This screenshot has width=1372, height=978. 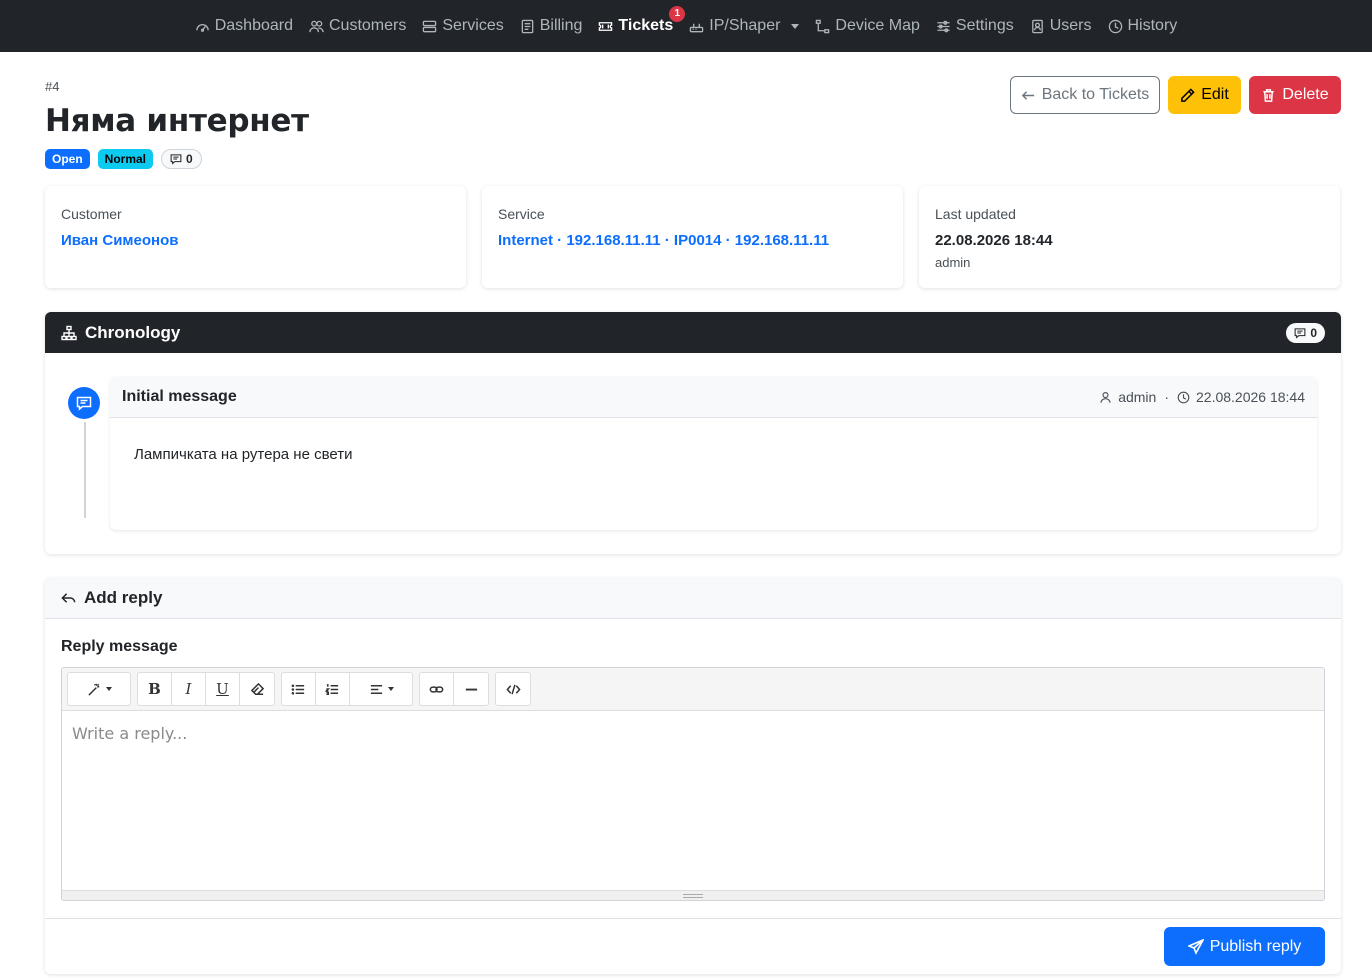 I want to click on paragraph-align-button, so click(x=381, y=689).